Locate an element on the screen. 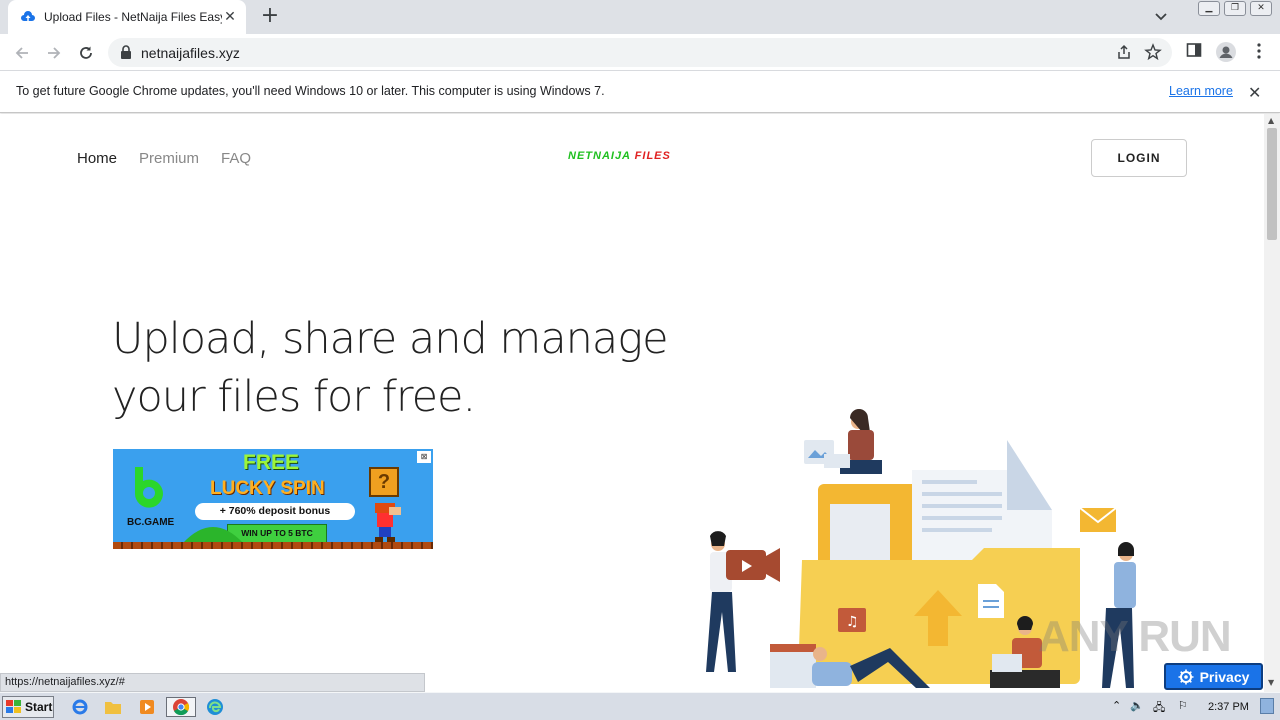 This screenshot has width=1280, height=720. edge-icon is located at coordinates (215, 707).